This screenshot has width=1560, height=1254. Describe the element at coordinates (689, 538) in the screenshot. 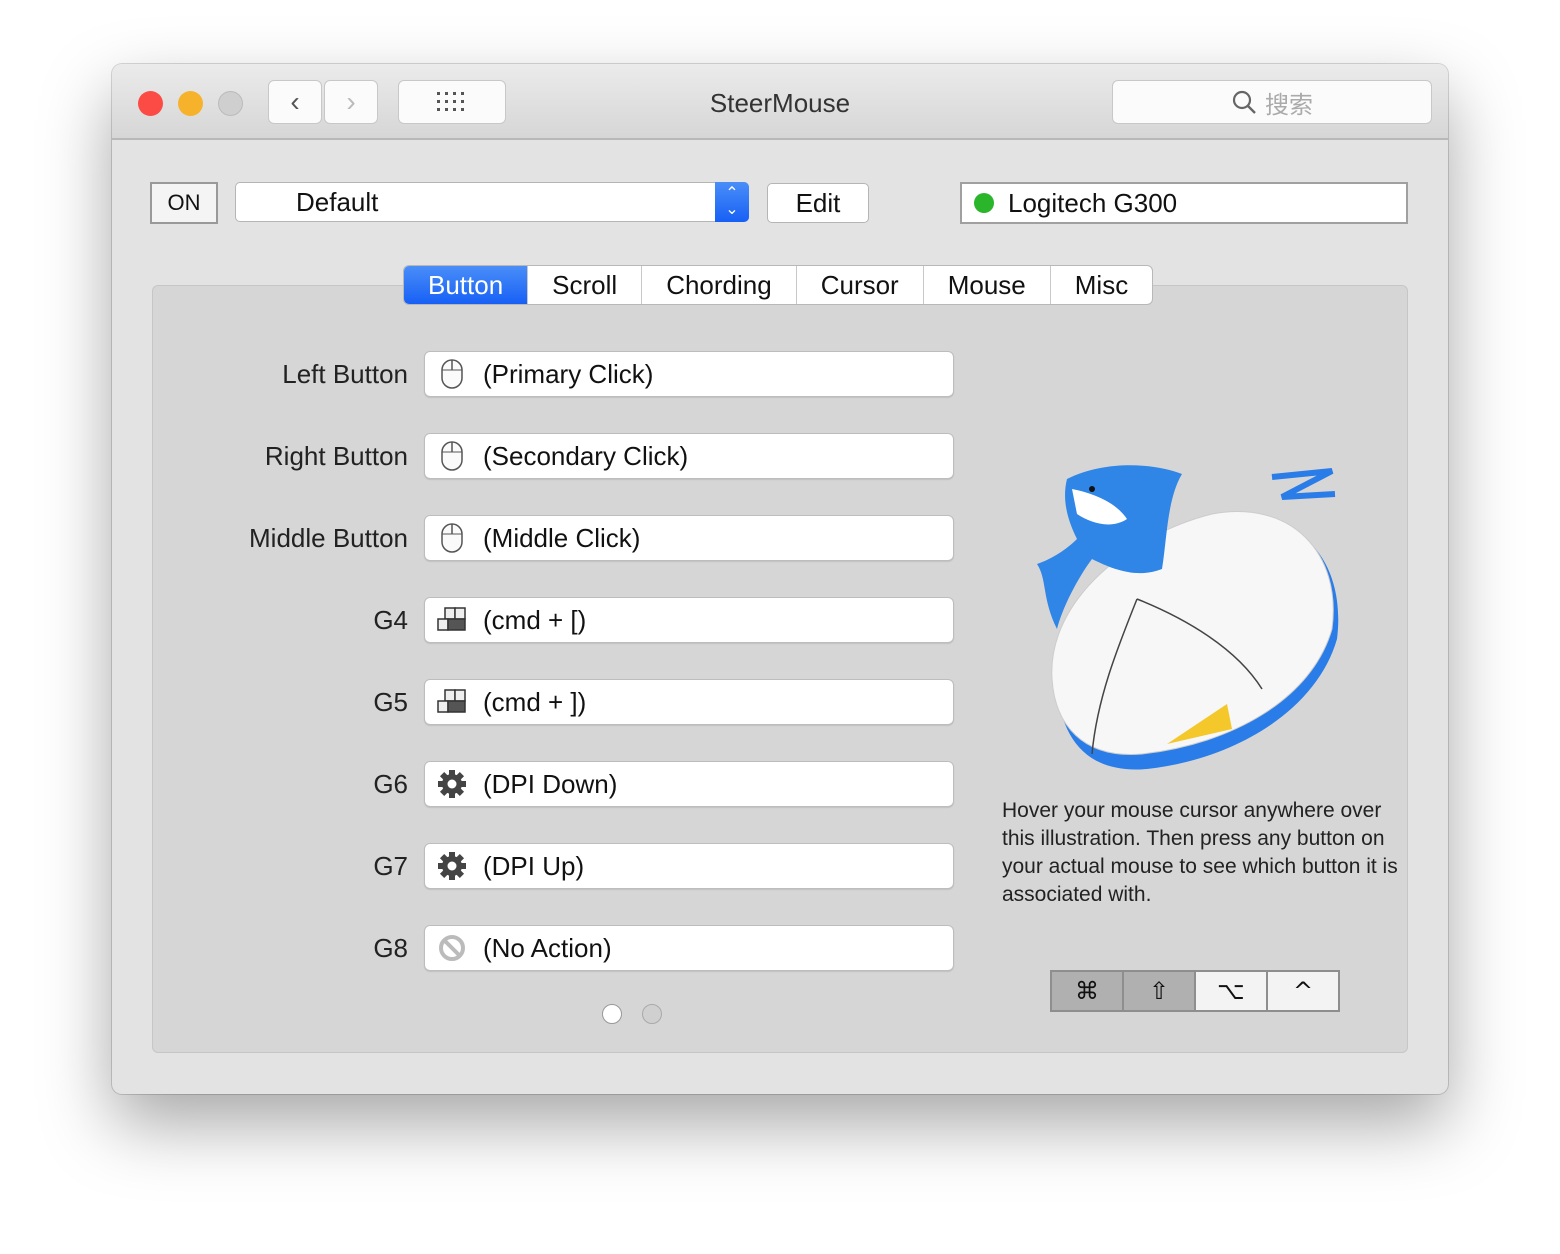

I see `middle-button-action-field: (Middle Click)` at that location.